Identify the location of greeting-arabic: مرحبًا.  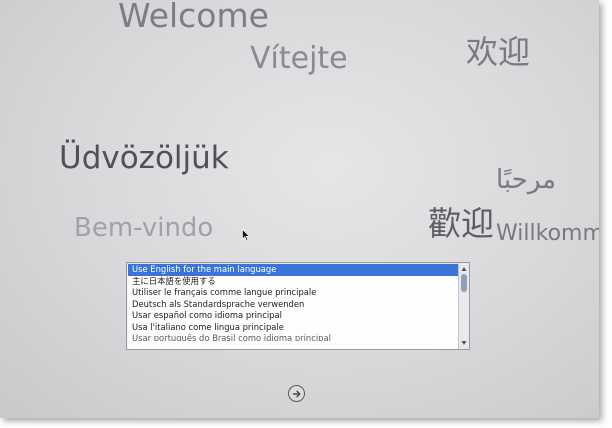
(526, 180).